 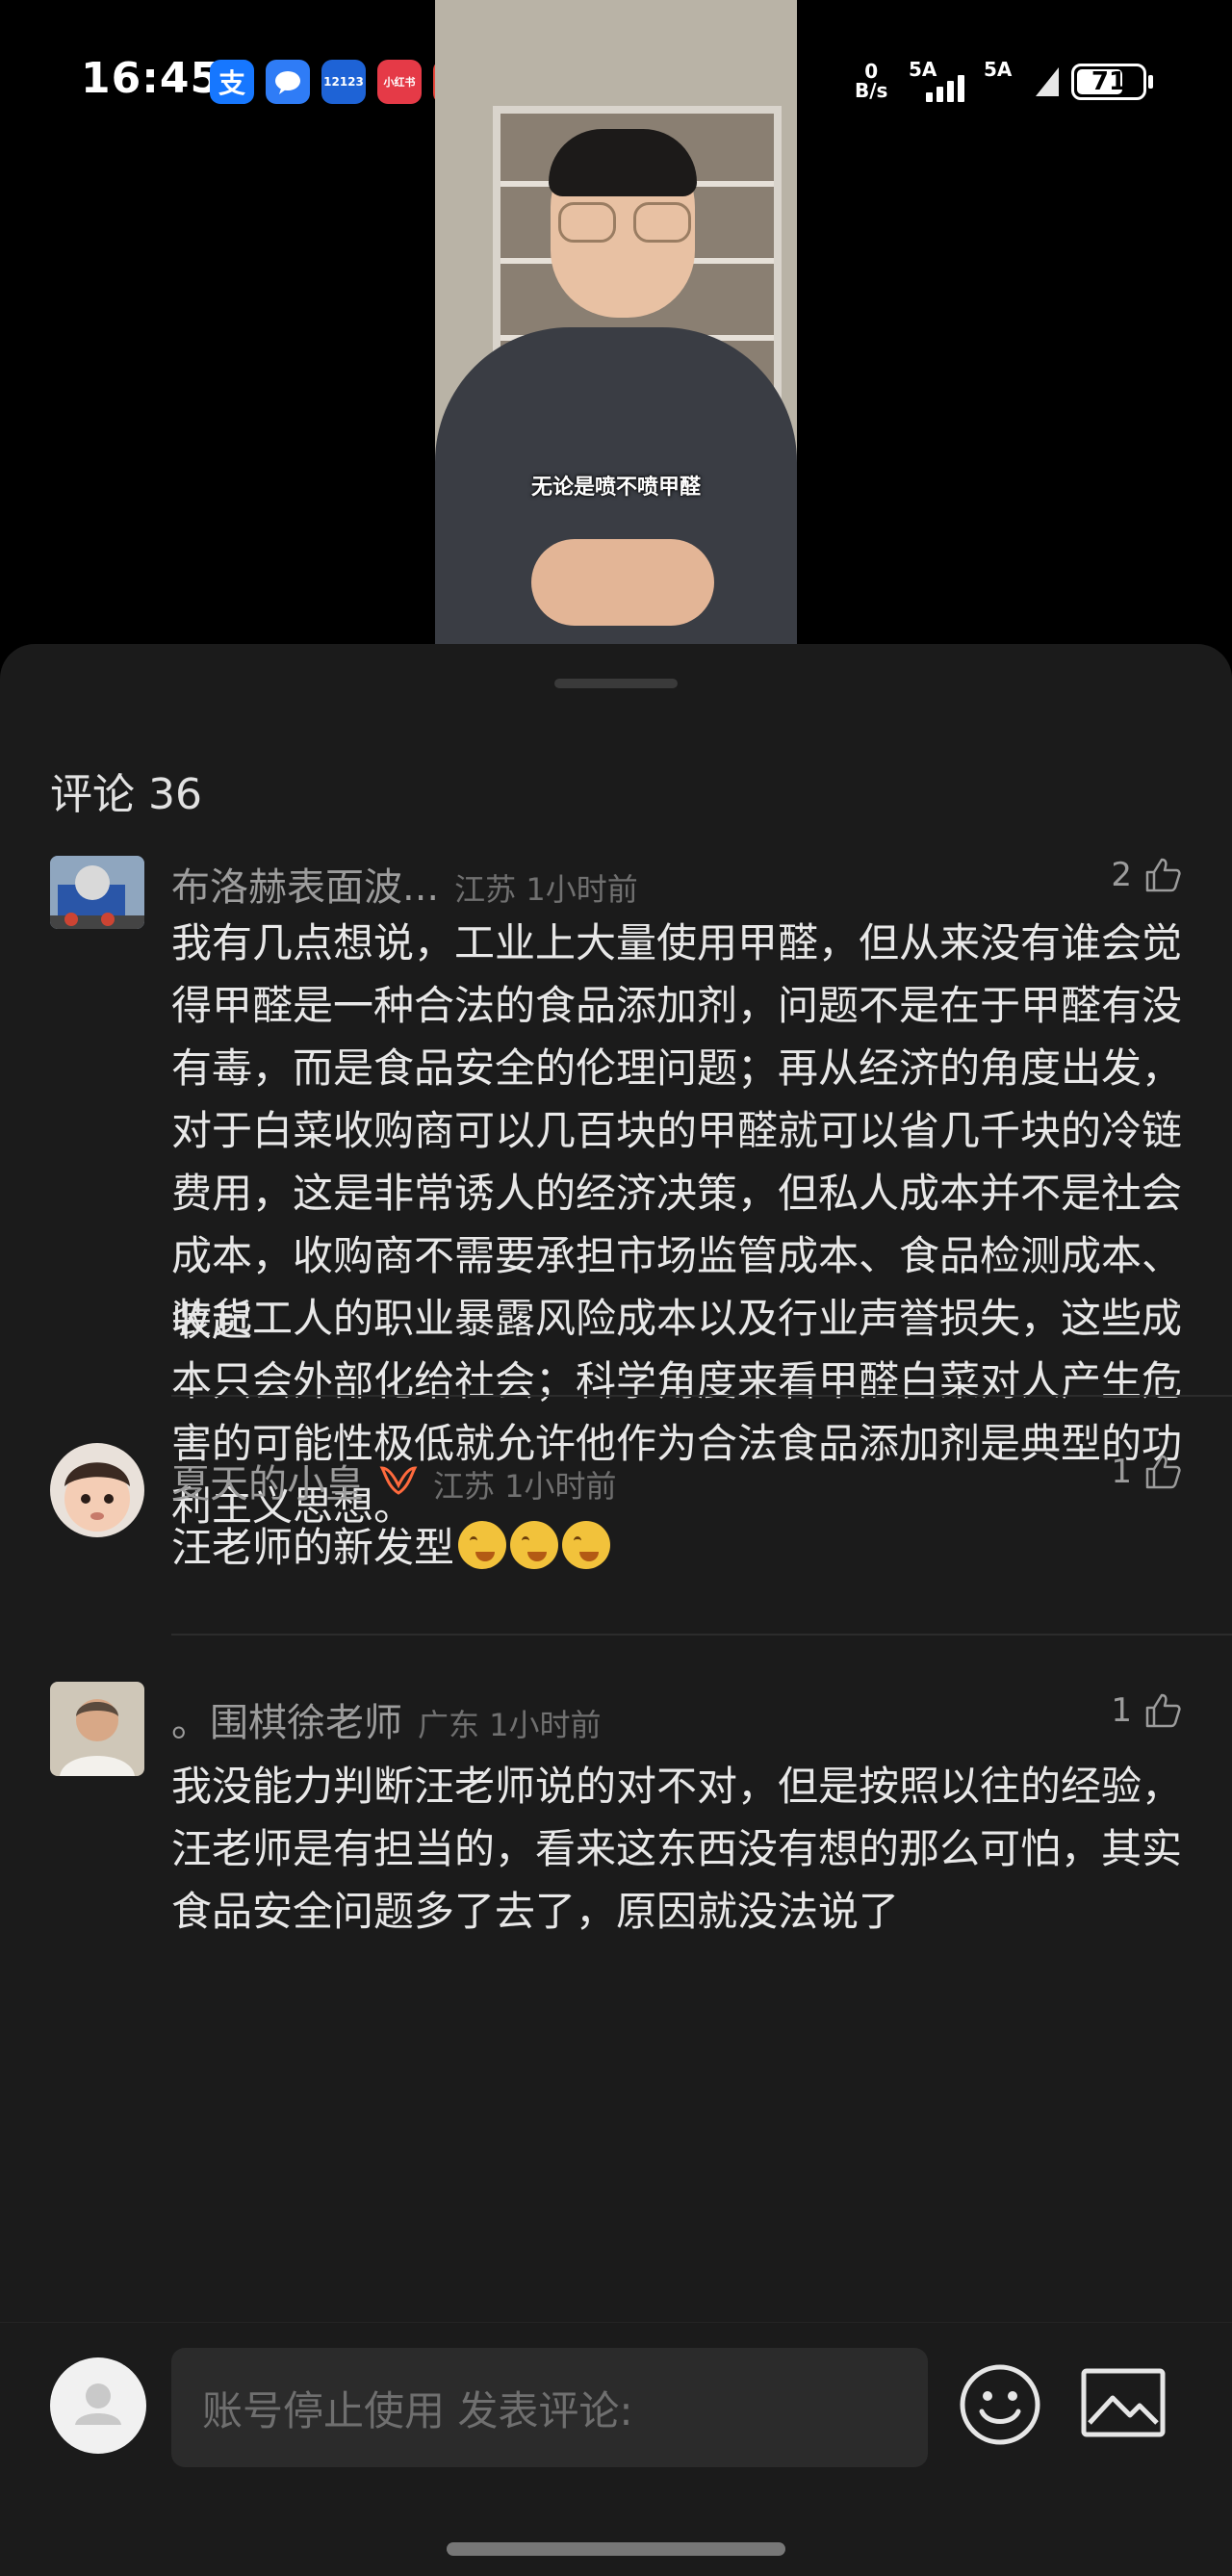 What do you see at coordinates (1047, 81) in the screenshot?
I see `wifi-weak-icon` at bounding box center [1047, 81].